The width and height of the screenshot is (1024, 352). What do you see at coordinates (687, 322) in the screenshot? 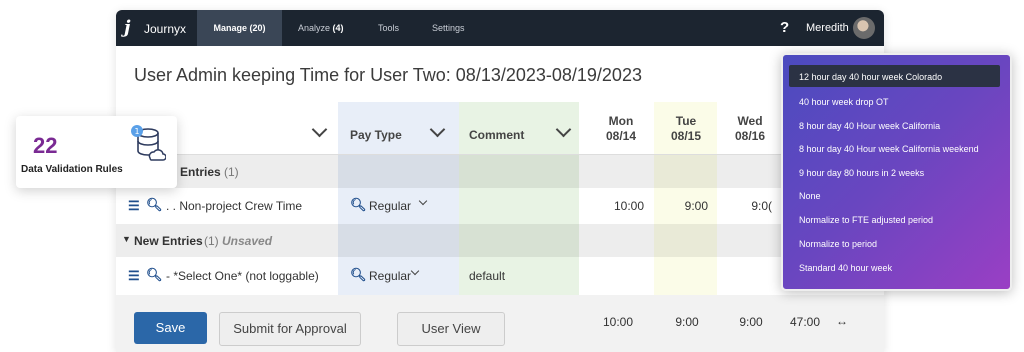
I see `total-tue: 9:00` at bounding box center [687, 322].